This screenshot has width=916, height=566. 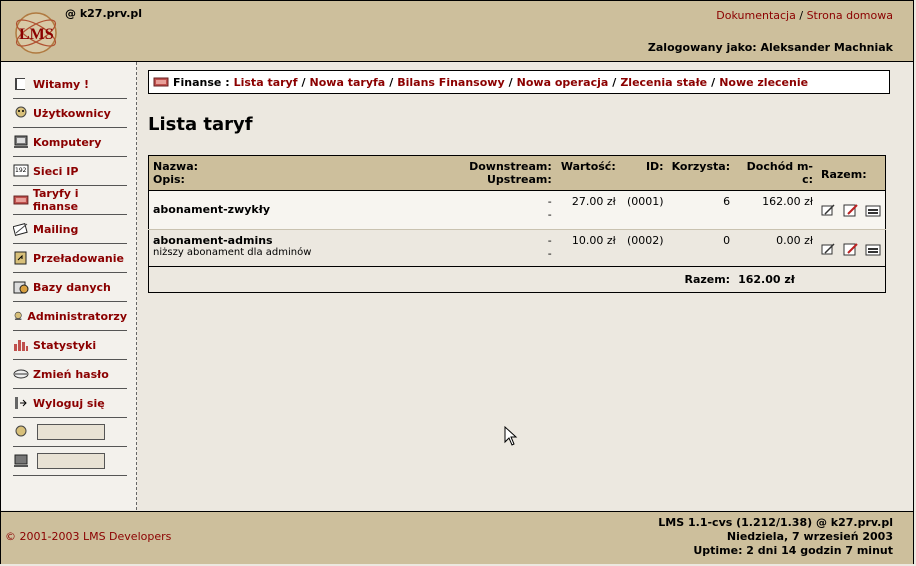 What do you see at coordinates (266, 82) in the screenshot?
I see `breadcrumb-tariff-list: Lista taryf` at bounding box center [266, 82].